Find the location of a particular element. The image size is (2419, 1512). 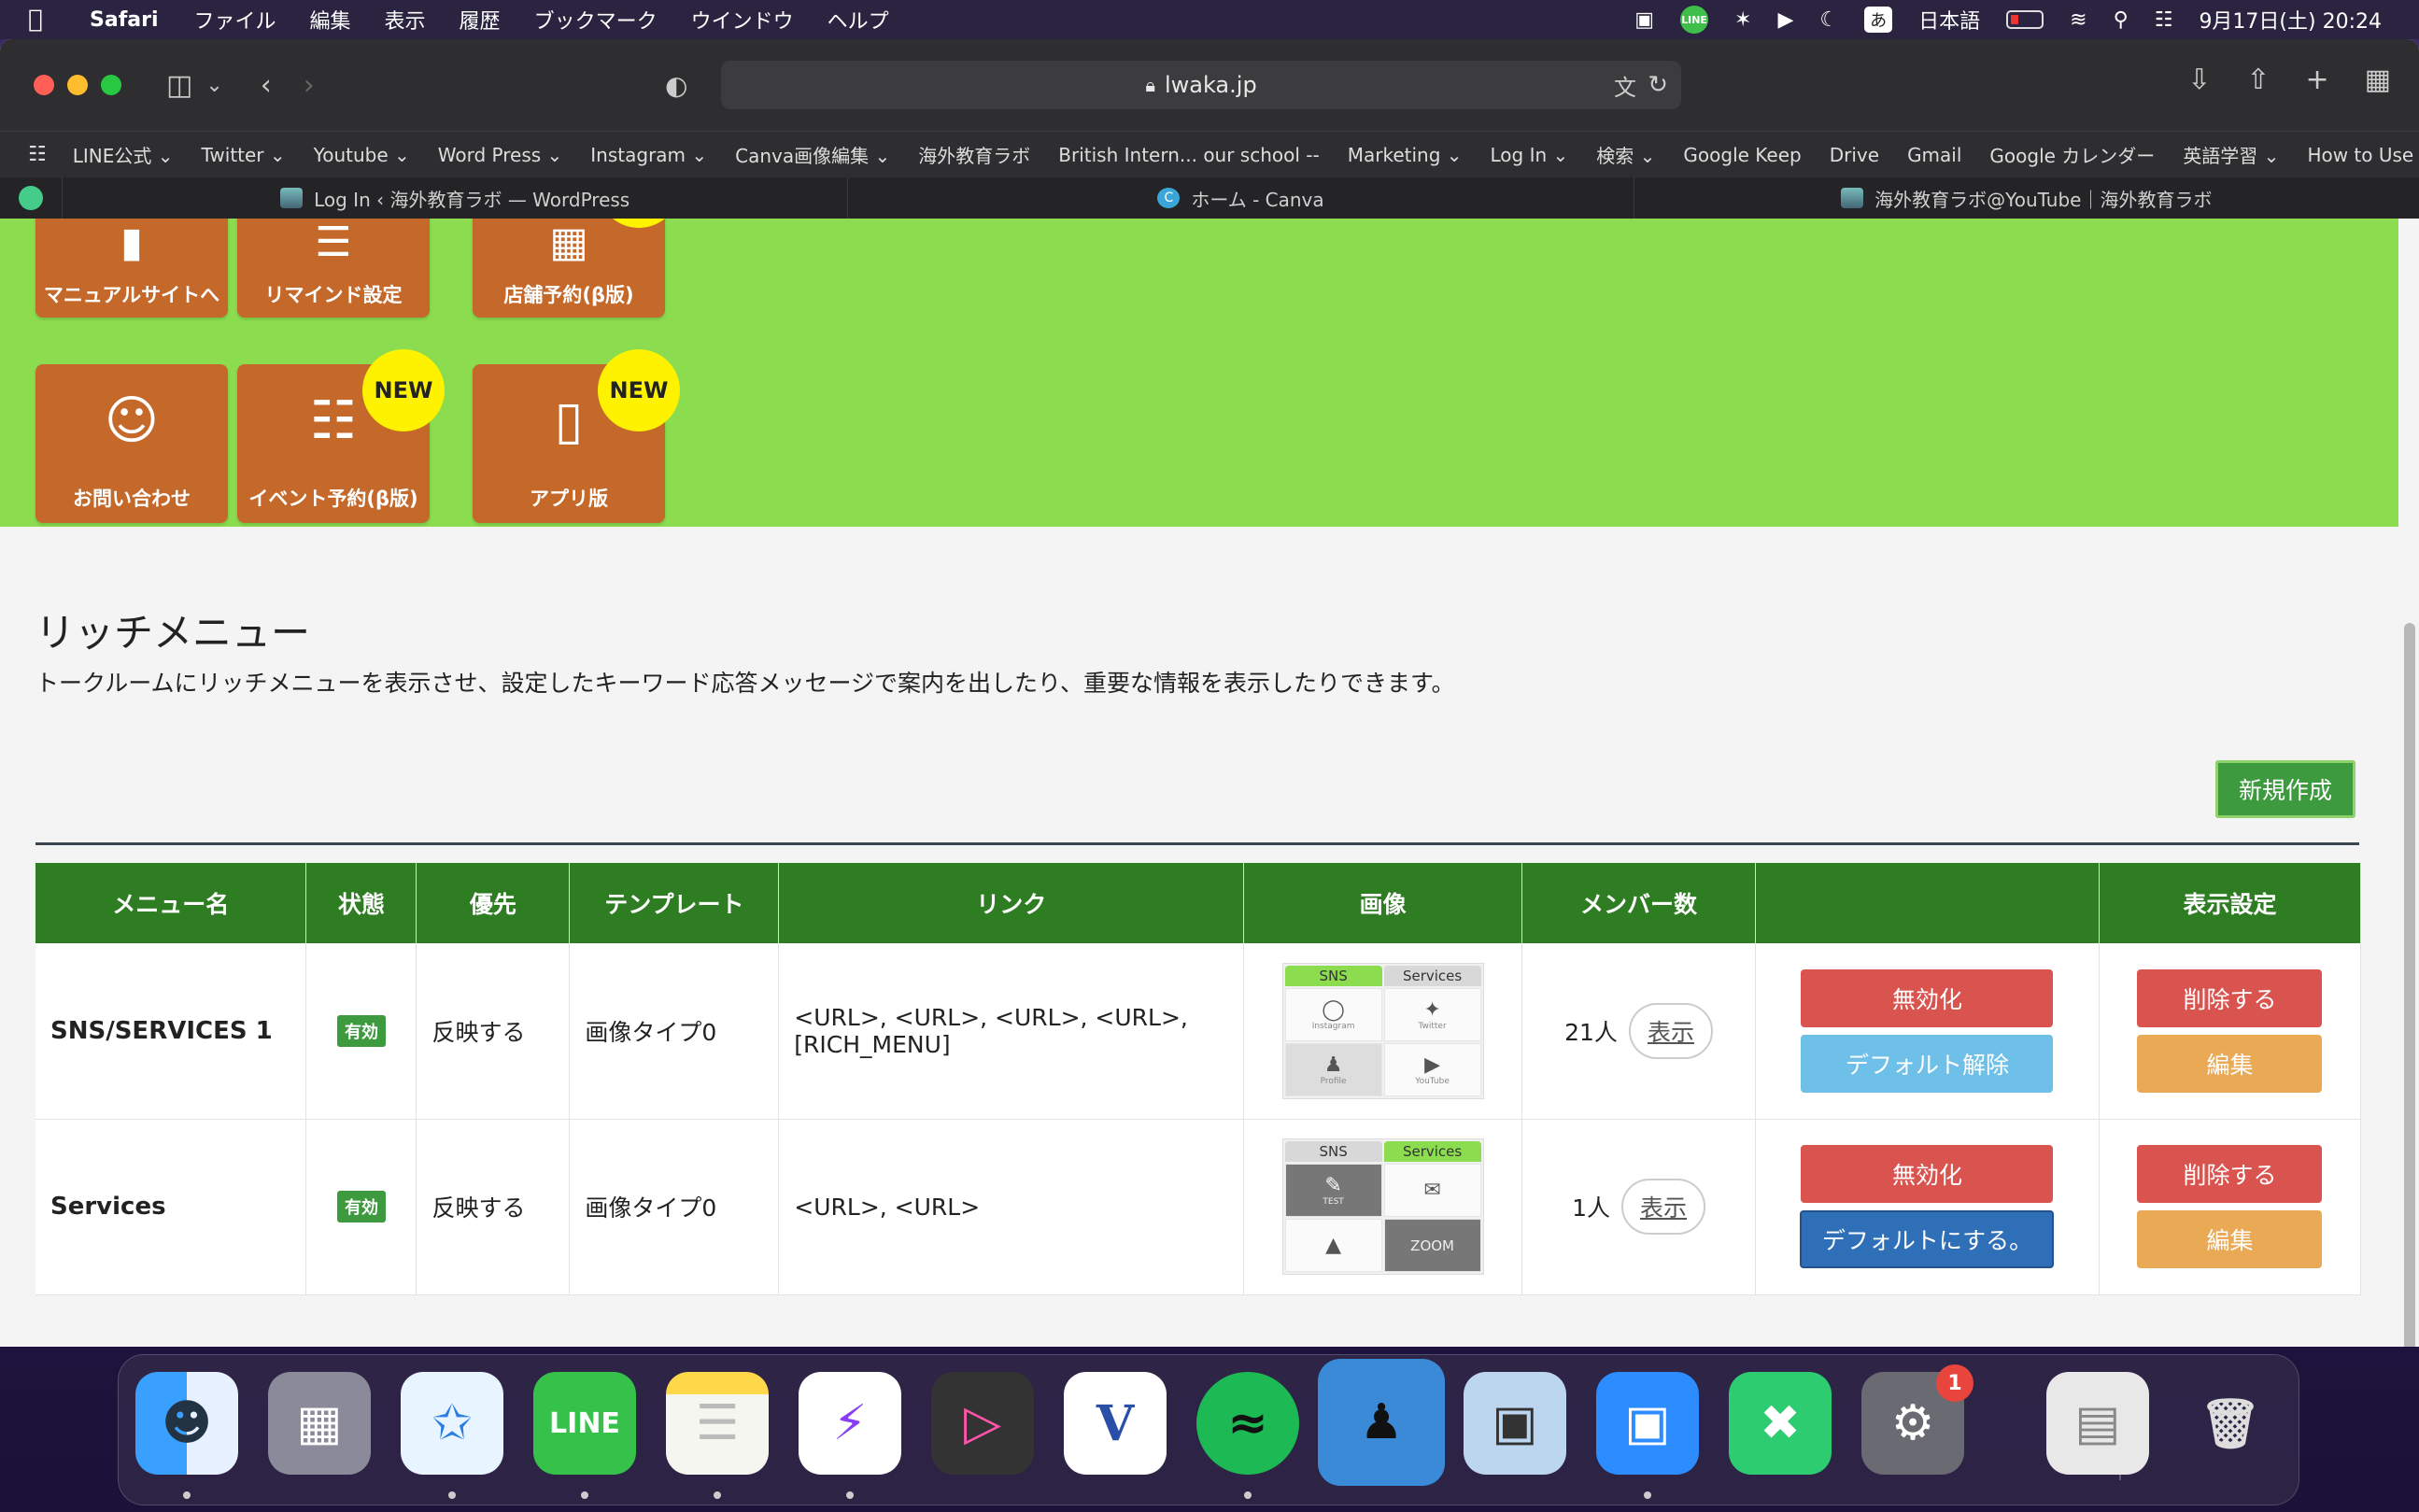

preview-icon: ▣ is located at coordinates (1515, 1423).